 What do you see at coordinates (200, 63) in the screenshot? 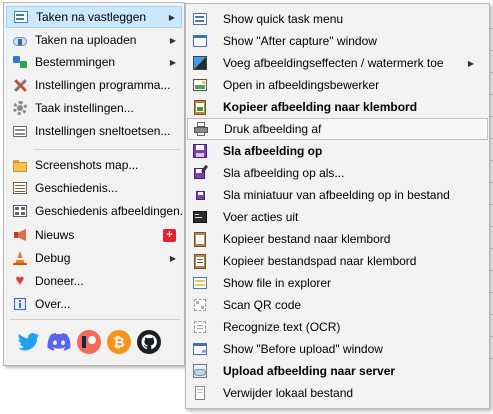
I see `effects-icon` at bounding box center [200, 63].